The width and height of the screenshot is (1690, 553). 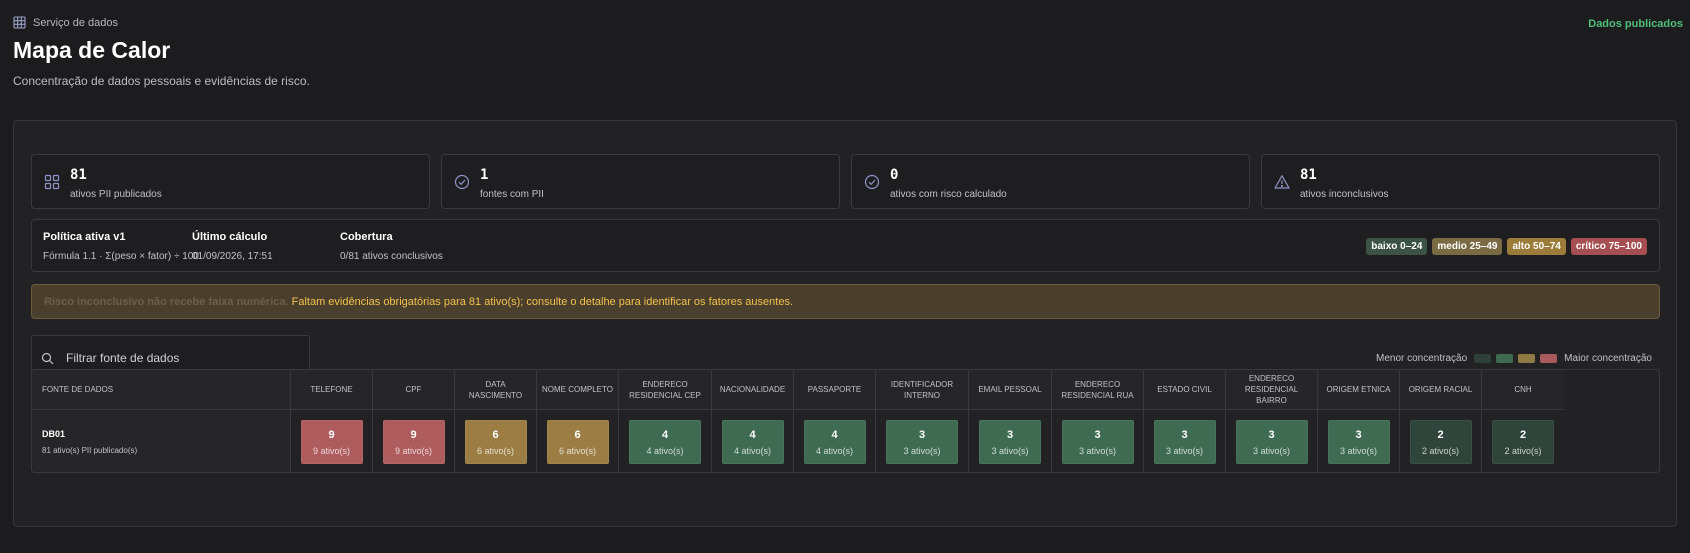 I want to click on heatmap-cell: 2 2 ativo(s), so click(x=1440, y=441).